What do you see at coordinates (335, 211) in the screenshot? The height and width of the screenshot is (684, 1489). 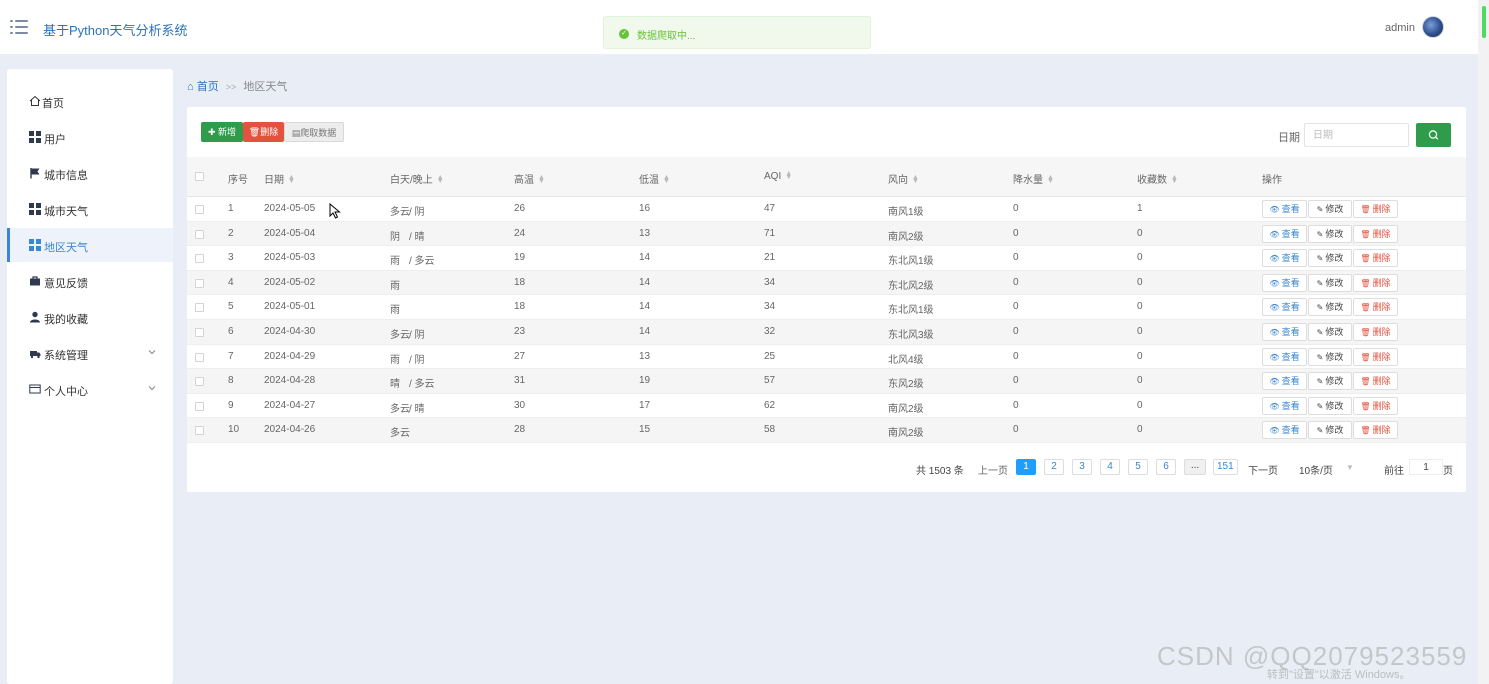 I see `mouse-cursor-icon` at bounding box center [335, 211].